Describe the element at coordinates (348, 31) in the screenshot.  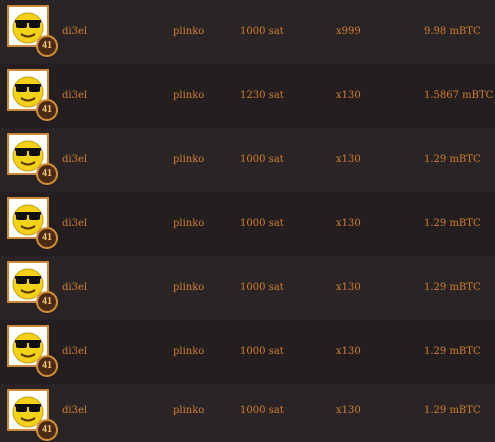
I see `multiplier: x999` at that location.